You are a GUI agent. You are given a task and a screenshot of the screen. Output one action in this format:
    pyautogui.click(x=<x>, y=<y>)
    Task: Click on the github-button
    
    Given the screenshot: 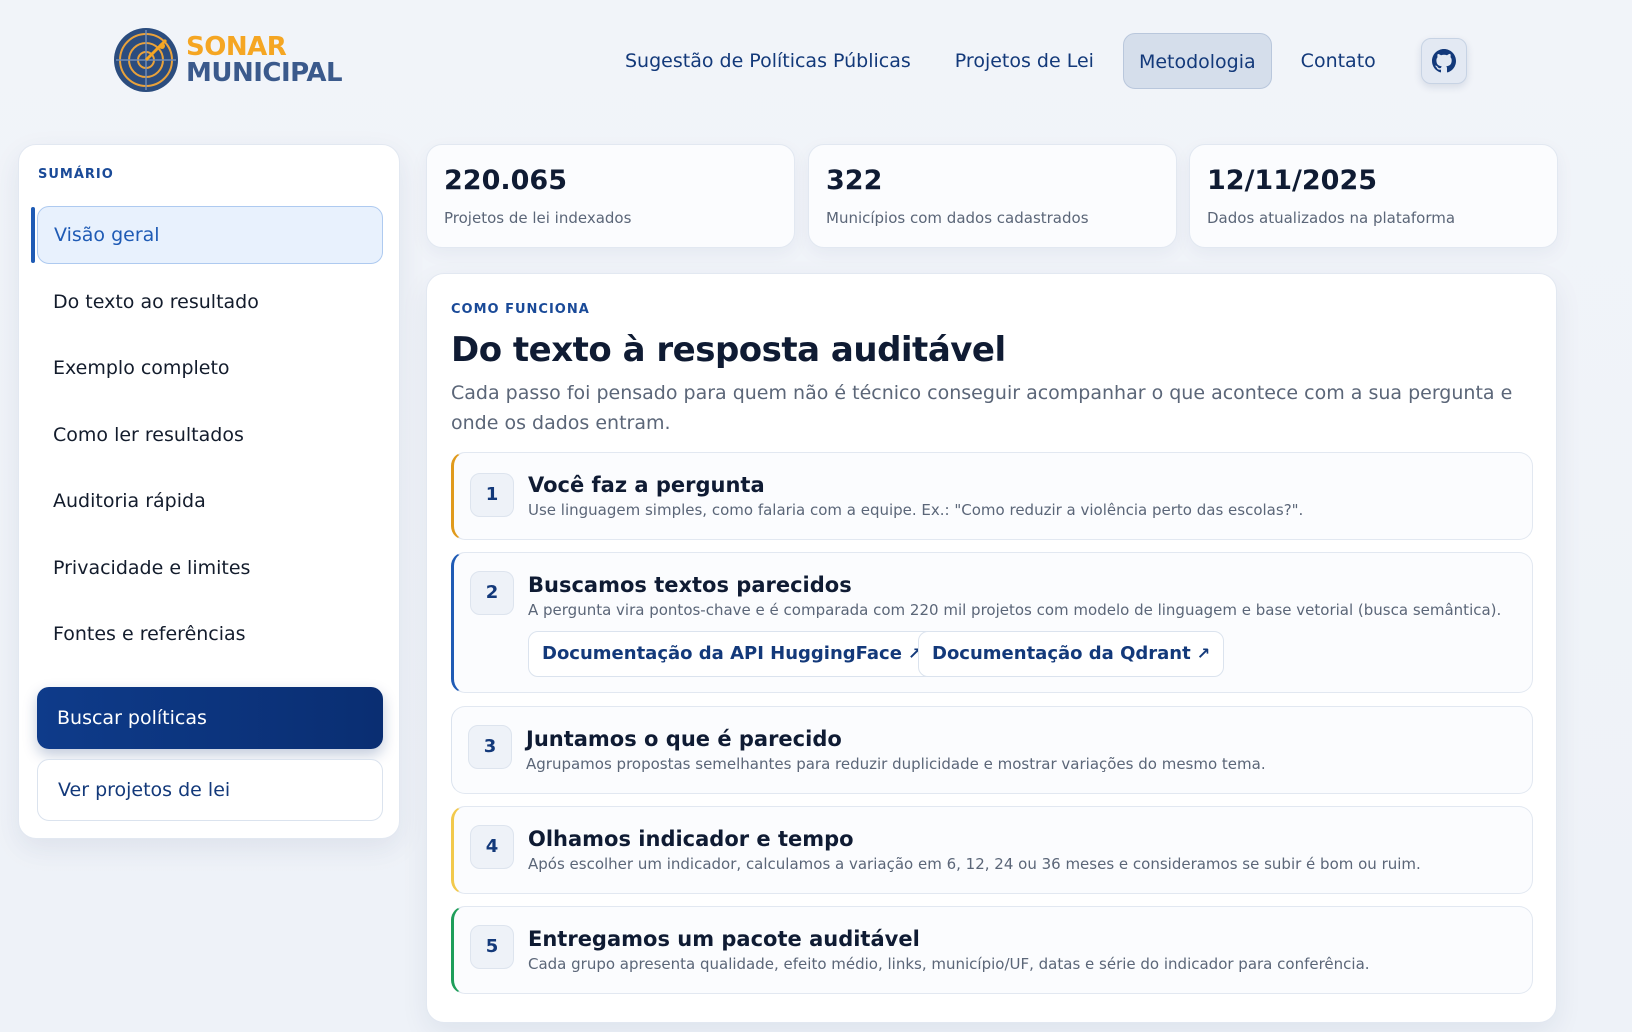 What is the action you would take?
    pyautogui.click(x=1443, y=61)
    